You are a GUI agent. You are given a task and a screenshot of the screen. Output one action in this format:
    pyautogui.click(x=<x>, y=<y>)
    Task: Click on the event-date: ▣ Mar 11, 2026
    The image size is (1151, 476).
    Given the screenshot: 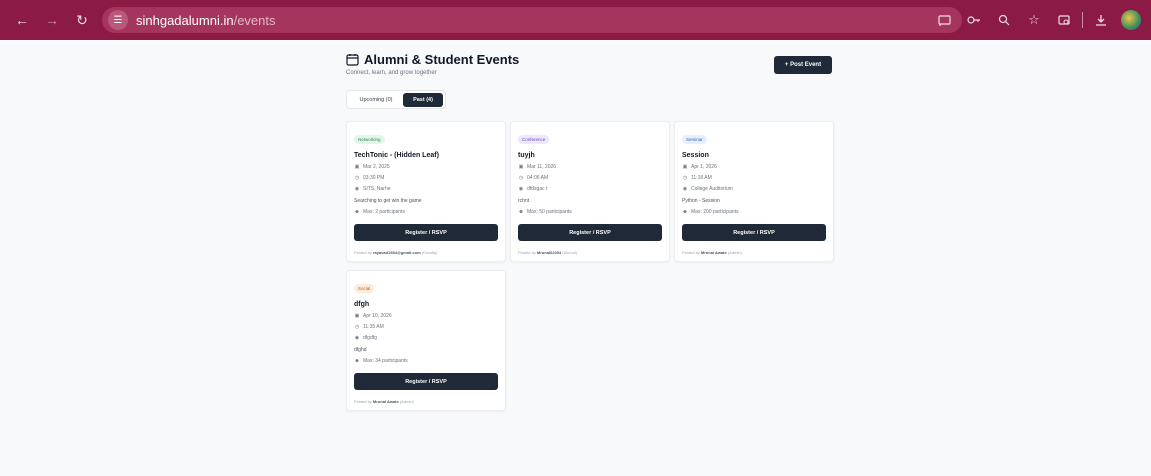 What is the action you would take?
    pyautogui.click(x=590, y=167)
    